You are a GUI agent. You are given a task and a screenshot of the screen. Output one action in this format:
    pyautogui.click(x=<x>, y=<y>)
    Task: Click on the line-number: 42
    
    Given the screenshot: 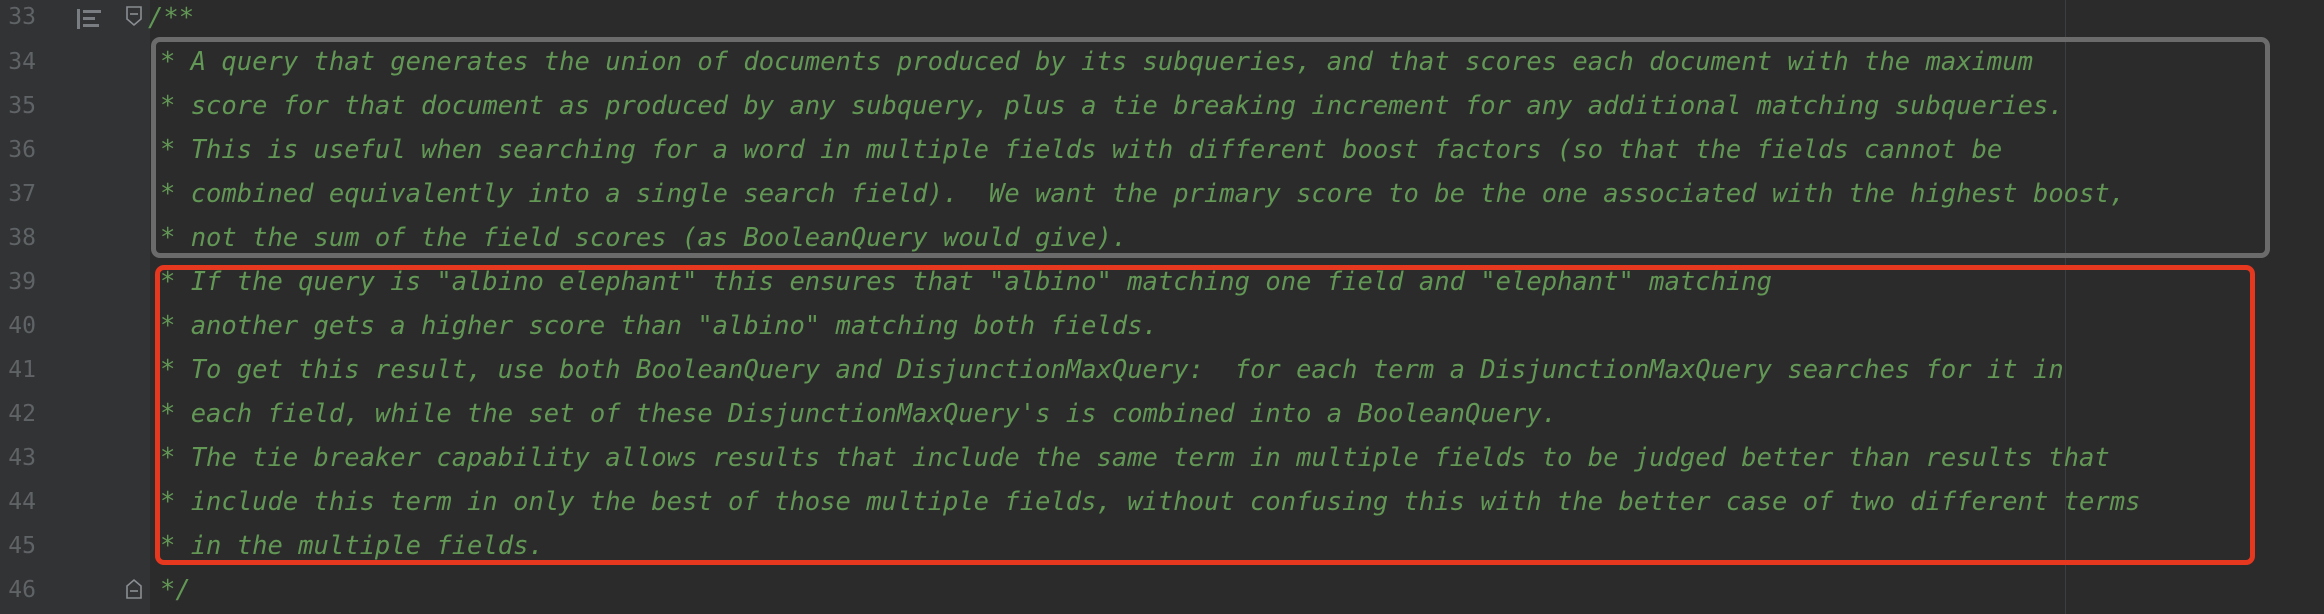 What is the action you would take?
    pyautogui.click(x=22, y=414)
    